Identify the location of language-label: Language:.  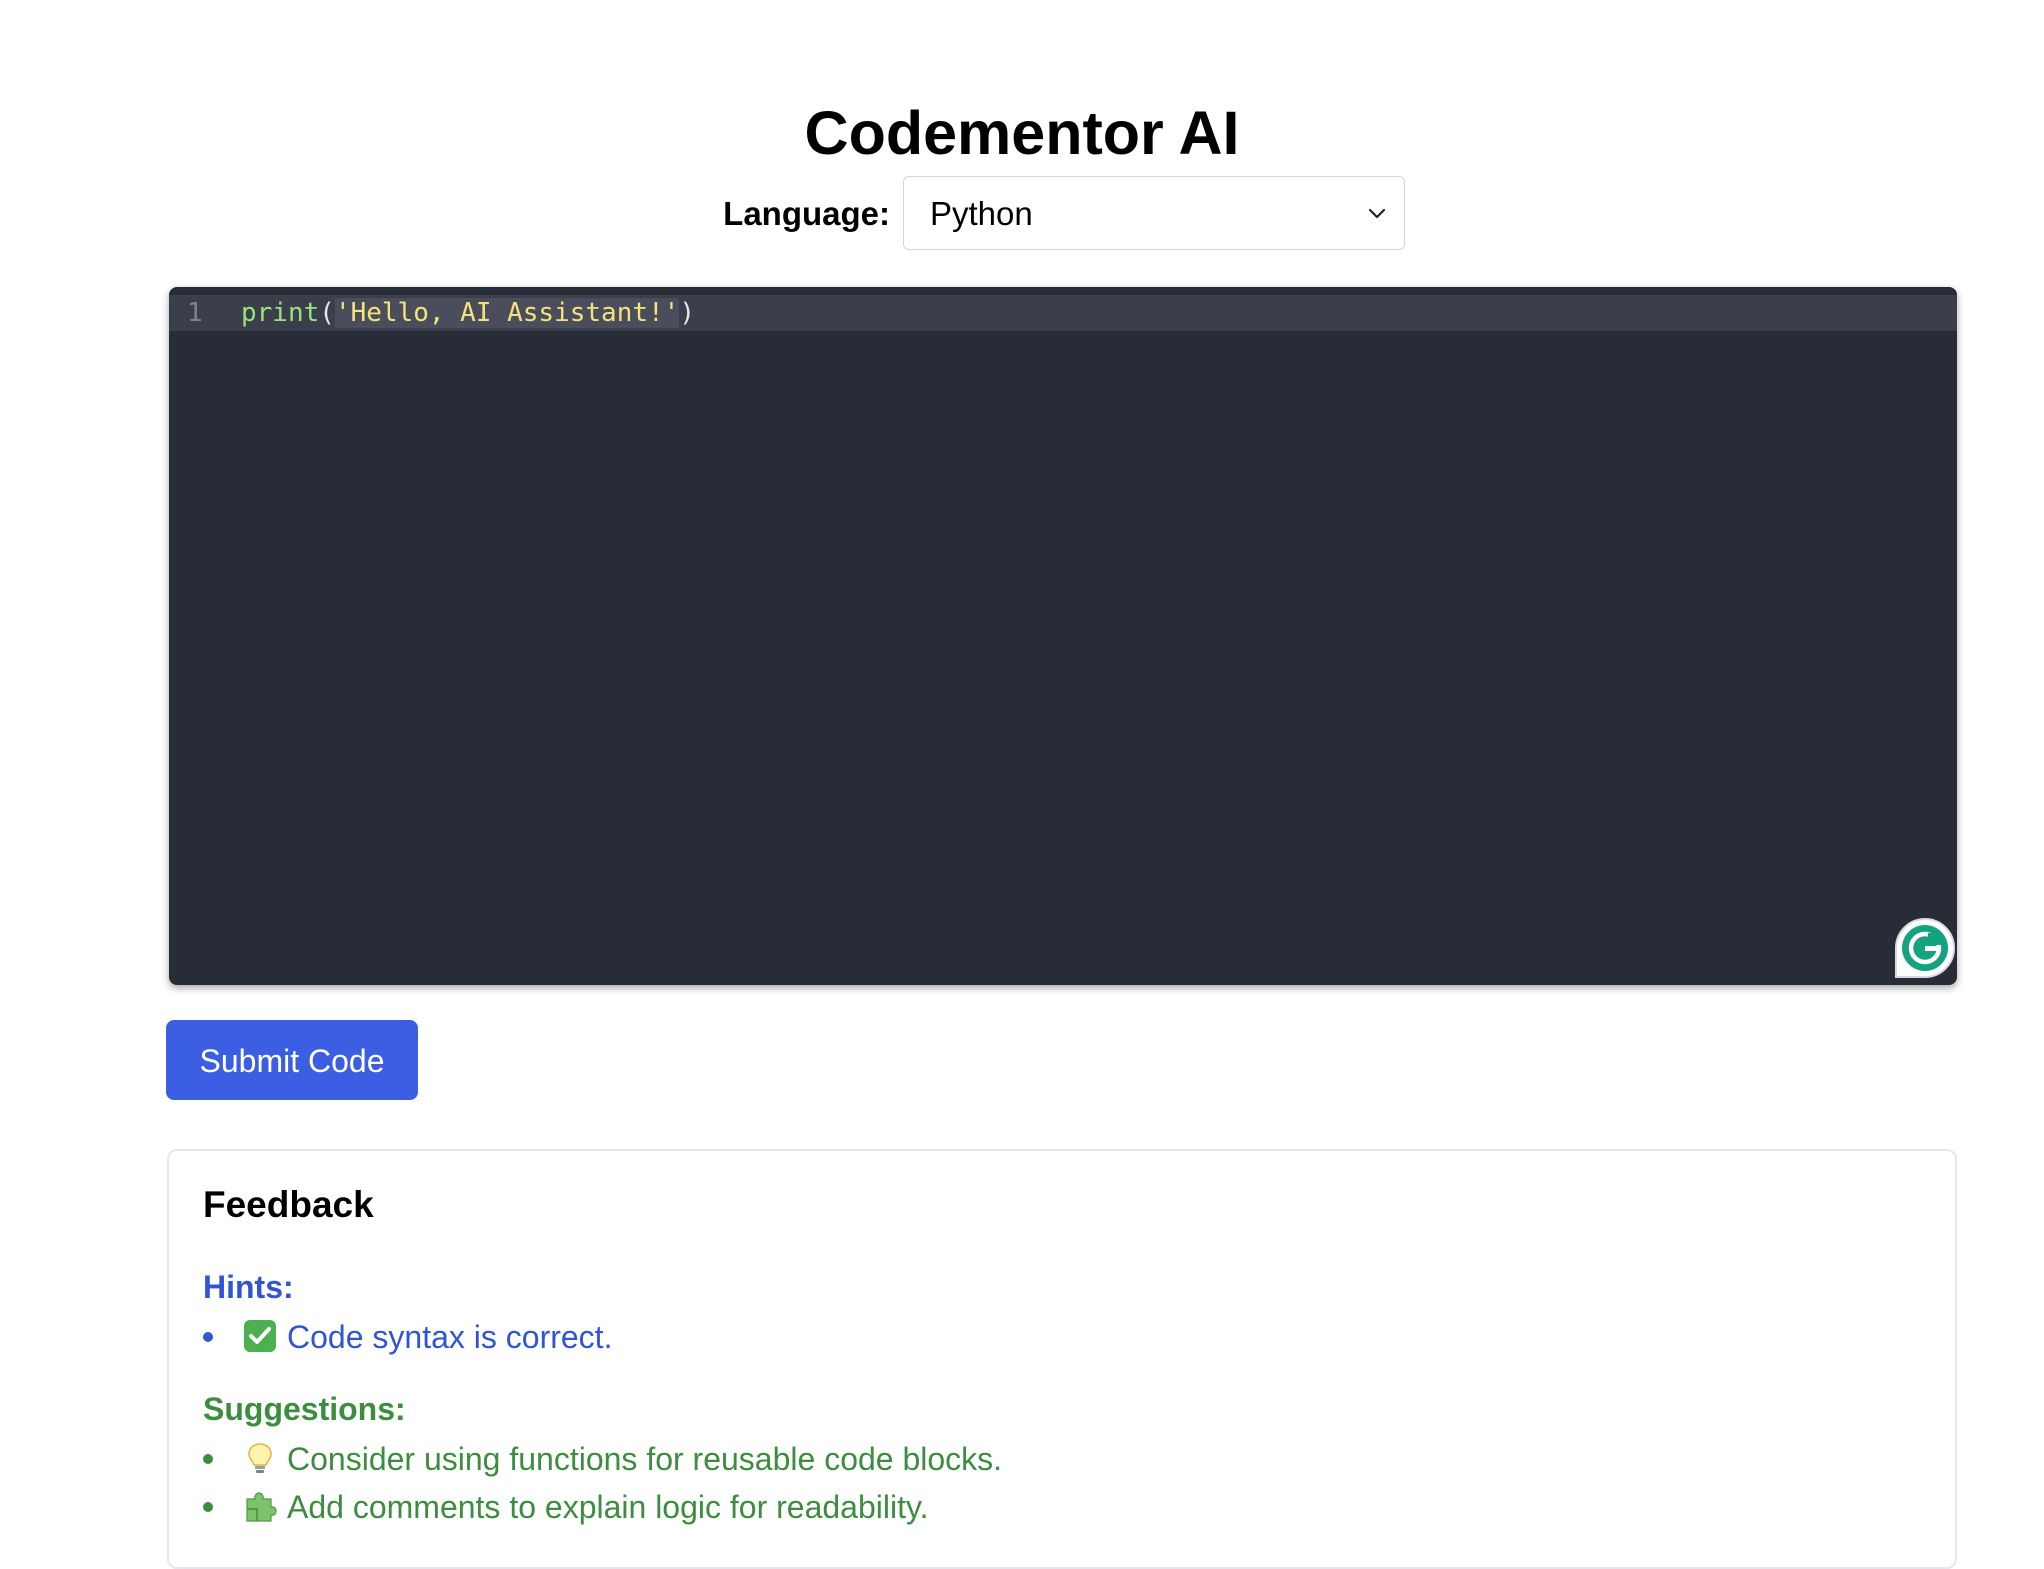
(806, 213).